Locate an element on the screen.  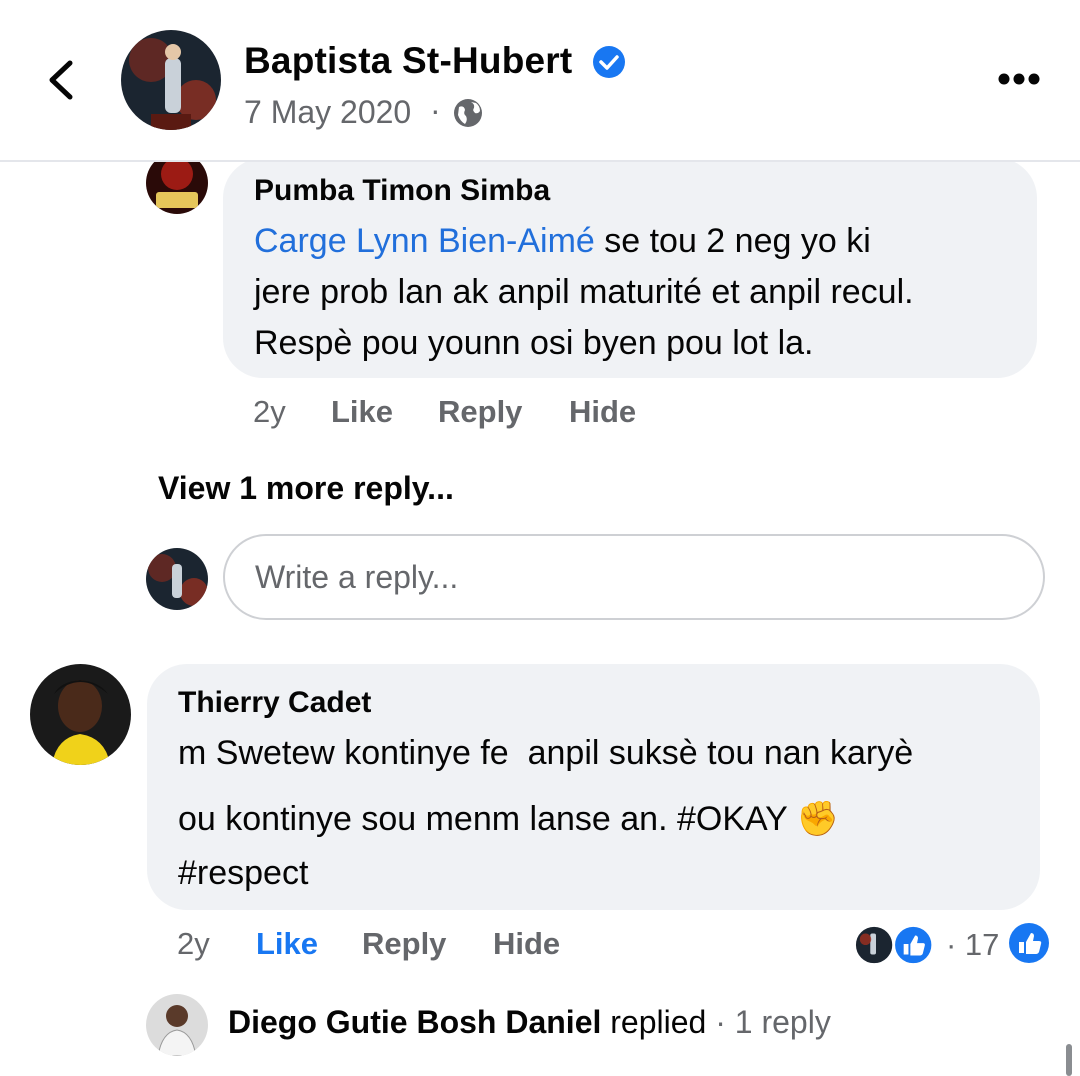
like-icon is located at coordinates (1029, 943).